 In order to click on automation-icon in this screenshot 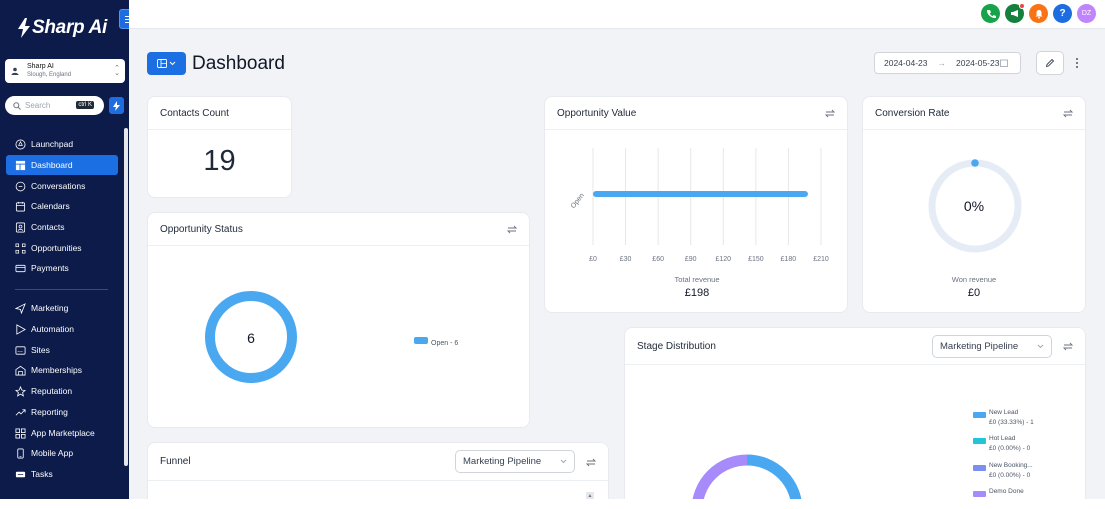, I will do `click(21, 329)`.